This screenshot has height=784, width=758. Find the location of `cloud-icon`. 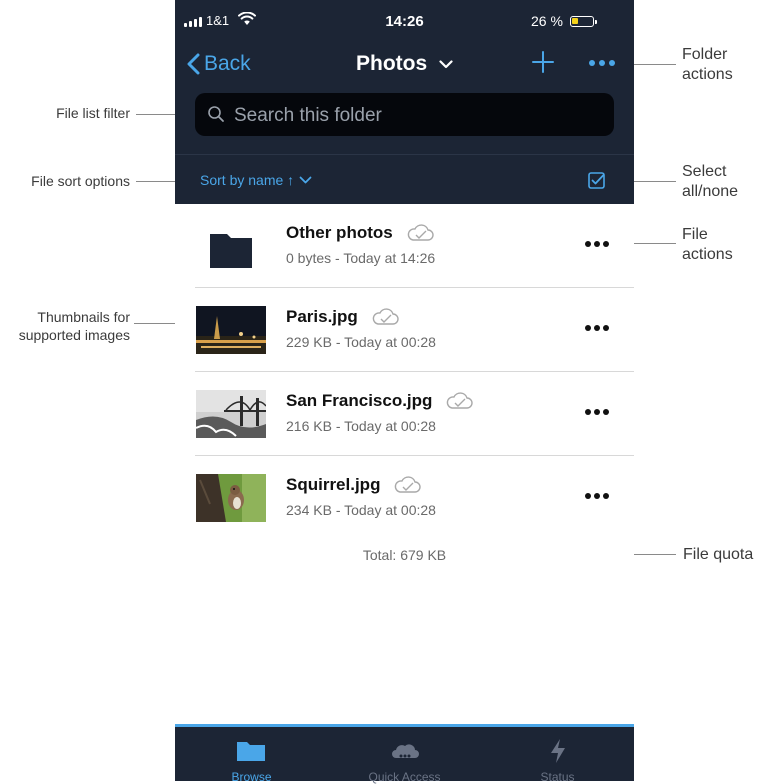

cloud-icon is located at coordinates (405, 751).